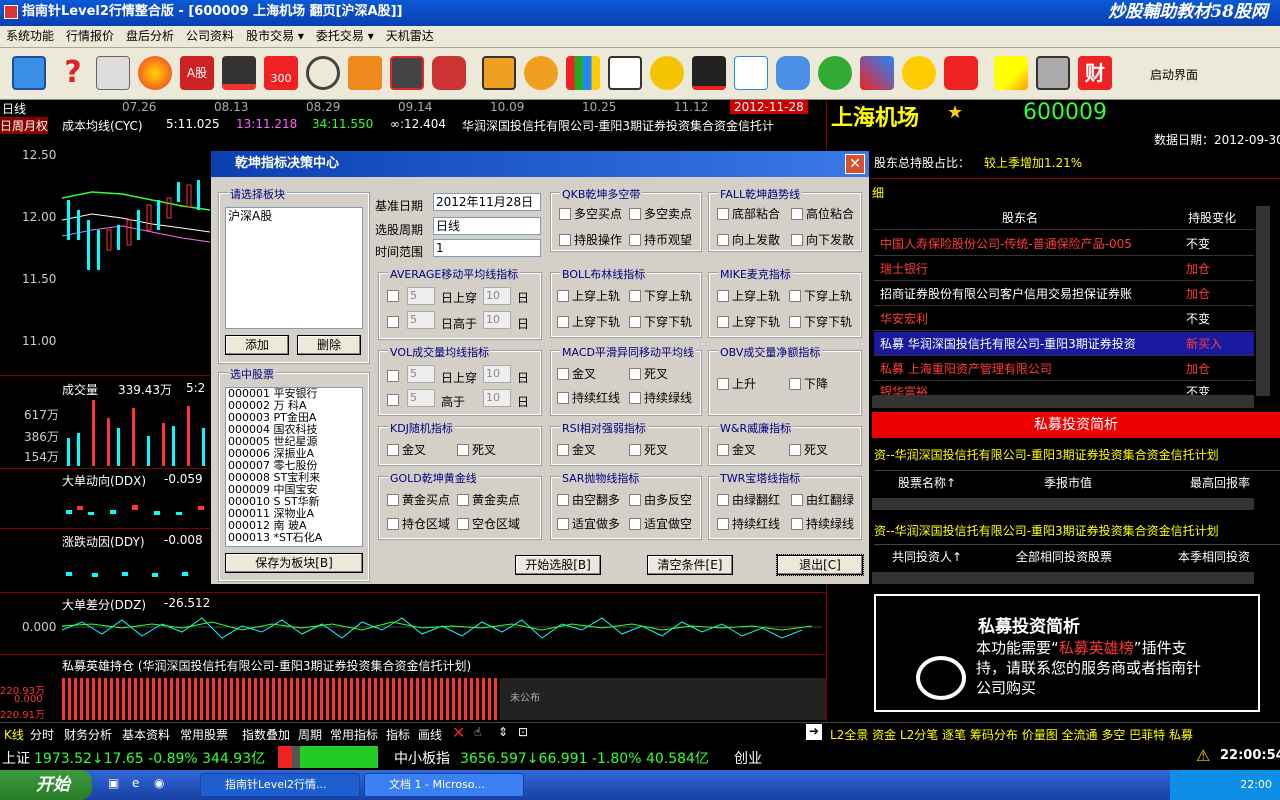 Image resolution: width=1280 pixels, height=800 pixels. I want to click on col-max-return: 最高回报率, so click(1220, 482).